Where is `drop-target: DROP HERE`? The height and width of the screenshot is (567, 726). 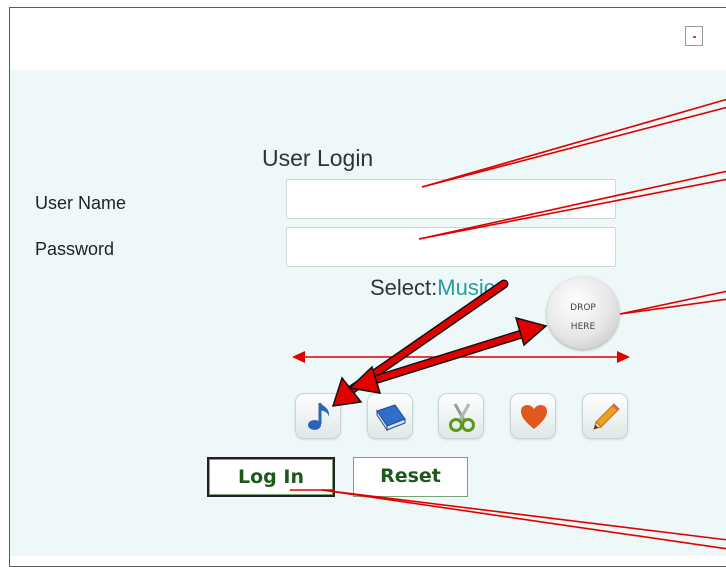 drop-target: DROP HERE is located at coordinates (583, 313).